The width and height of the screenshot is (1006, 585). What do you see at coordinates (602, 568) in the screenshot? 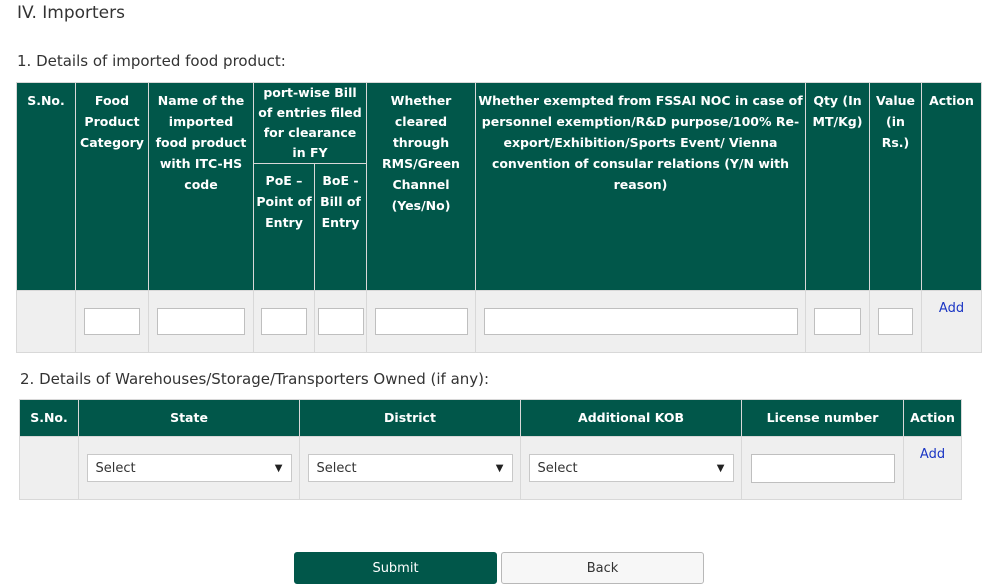
I see `back-button: Back` at bounding box center [602, 568].